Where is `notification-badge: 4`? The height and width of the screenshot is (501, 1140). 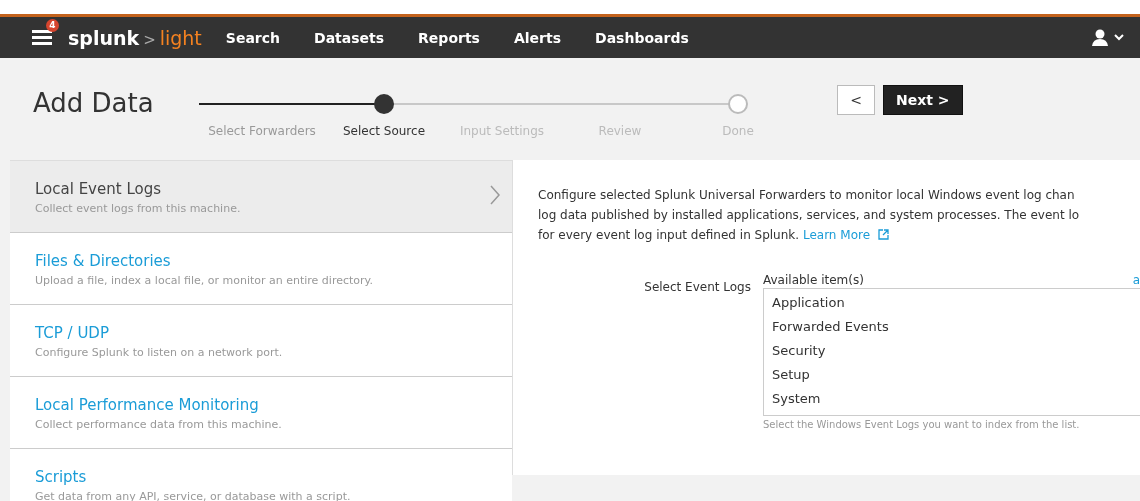 notification-badge: 4 is located at coordinates (52, 25).